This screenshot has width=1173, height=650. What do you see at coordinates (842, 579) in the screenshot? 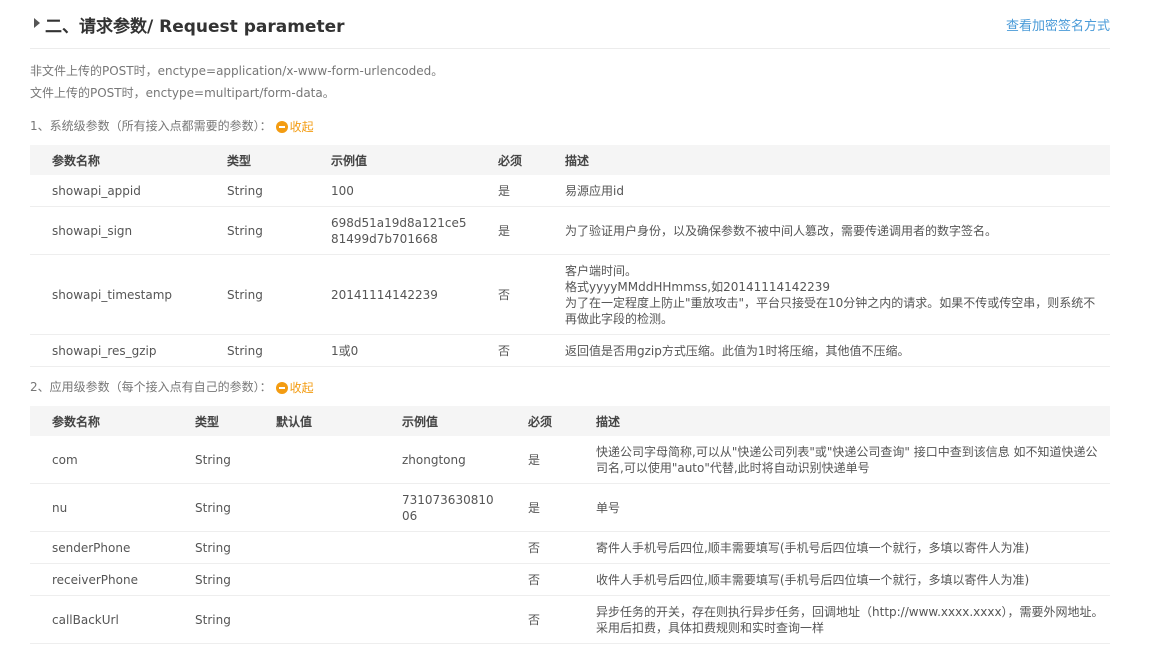
I see `param-description: 收件人手机号后四位,顺丰需要填写(手机号后四位填一个就行，多填以寄件人为准)` at bounding box center [842, 579].